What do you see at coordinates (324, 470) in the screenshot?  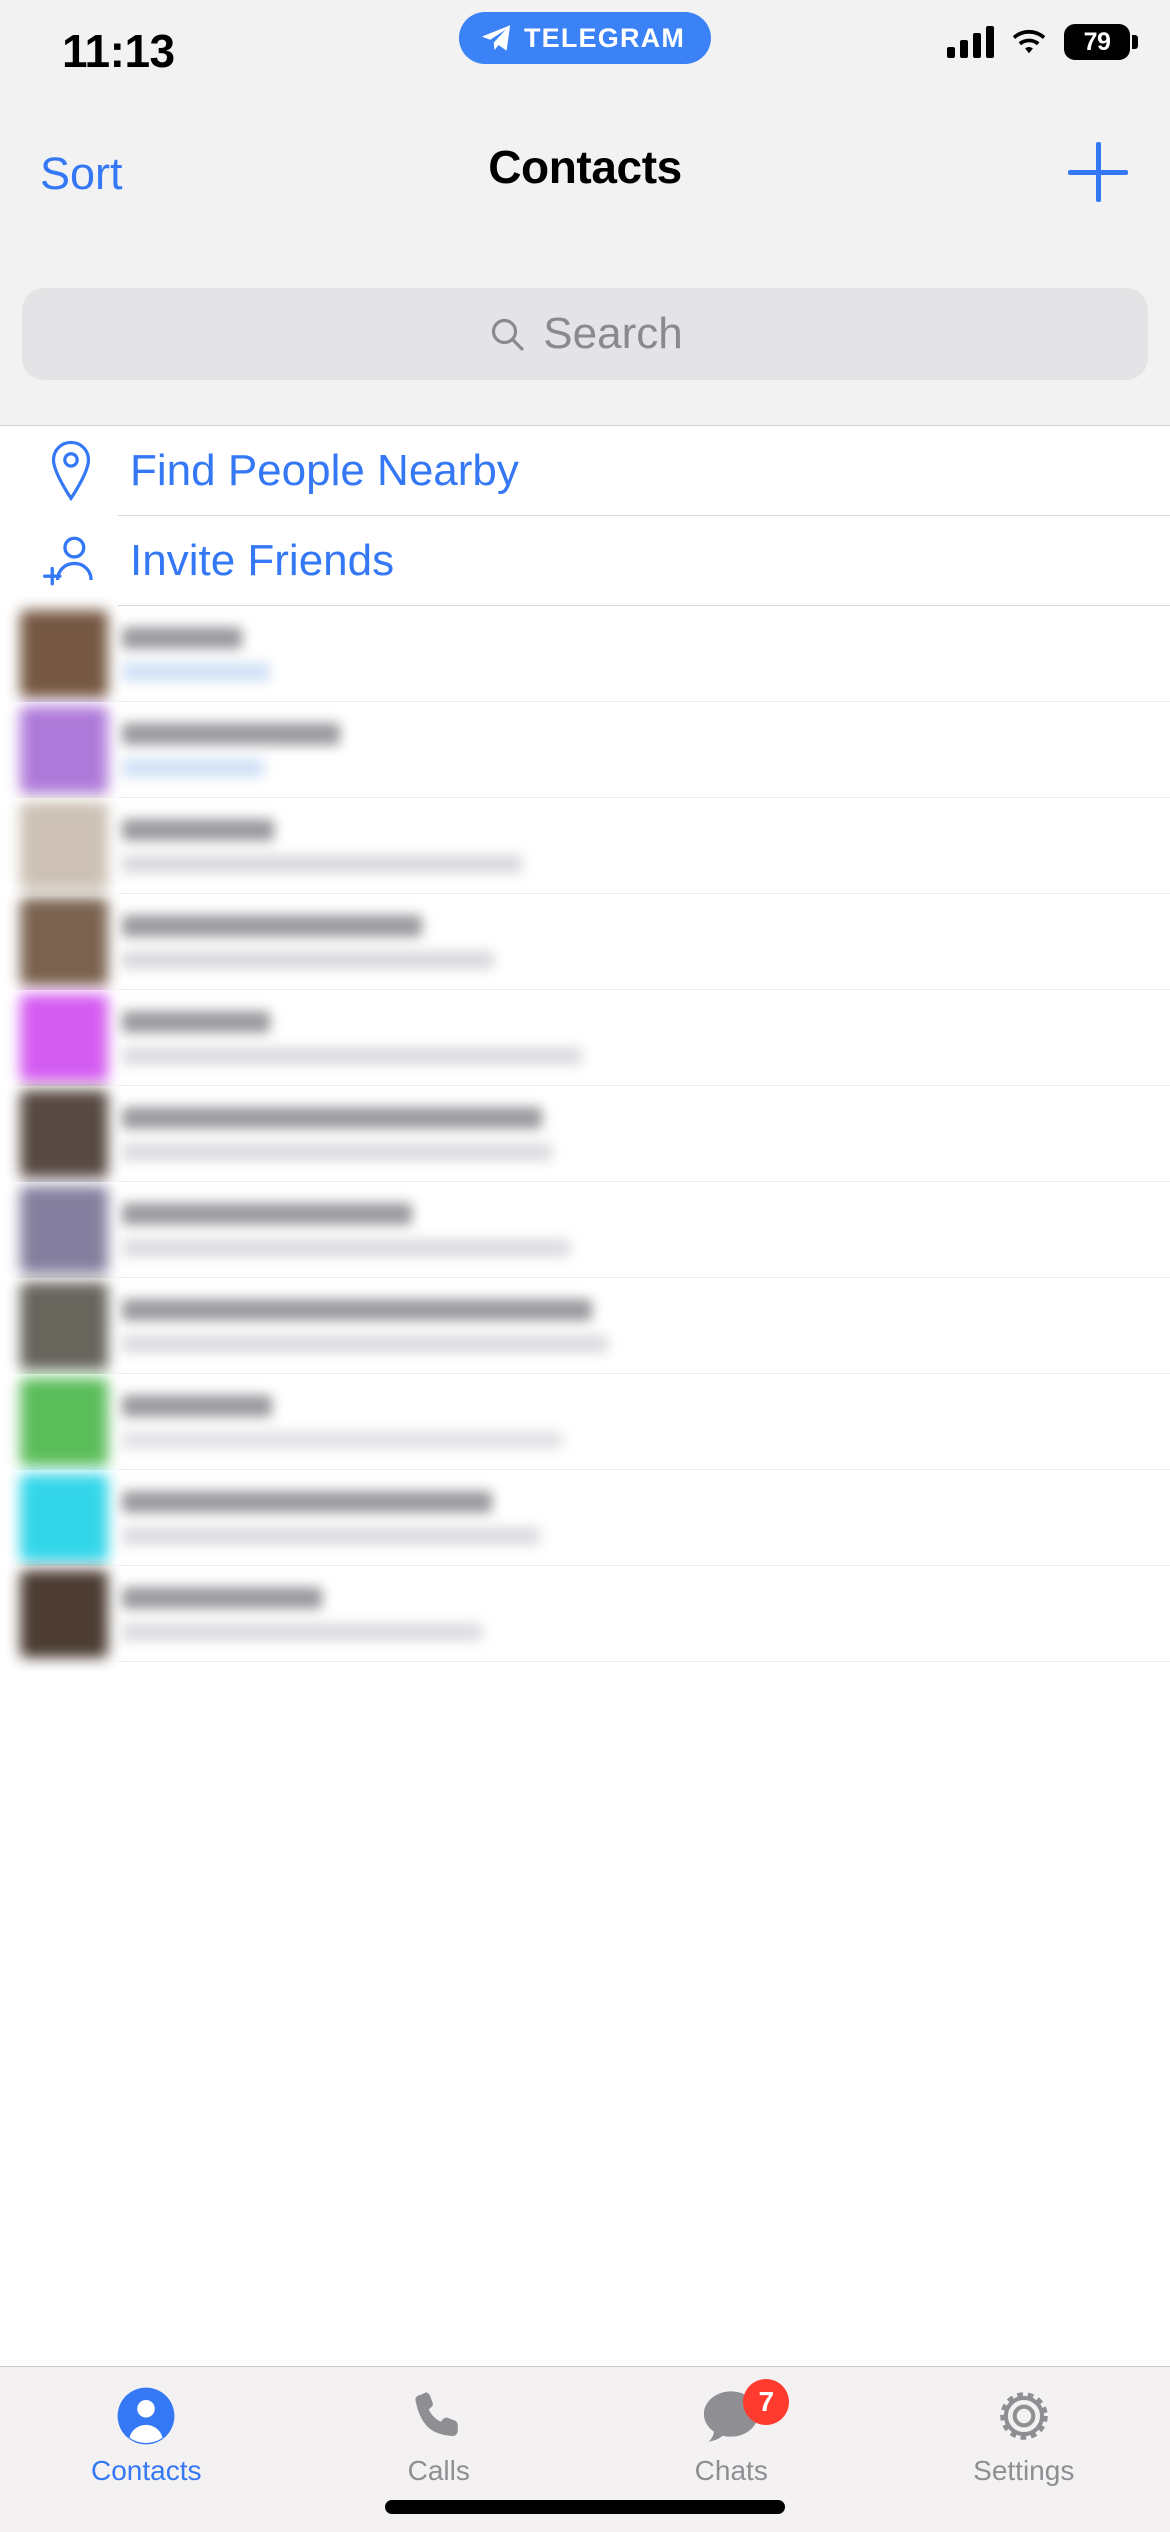 I see `find-people-nearby-label: Find People Nearby` at bounding box center [324, 470].